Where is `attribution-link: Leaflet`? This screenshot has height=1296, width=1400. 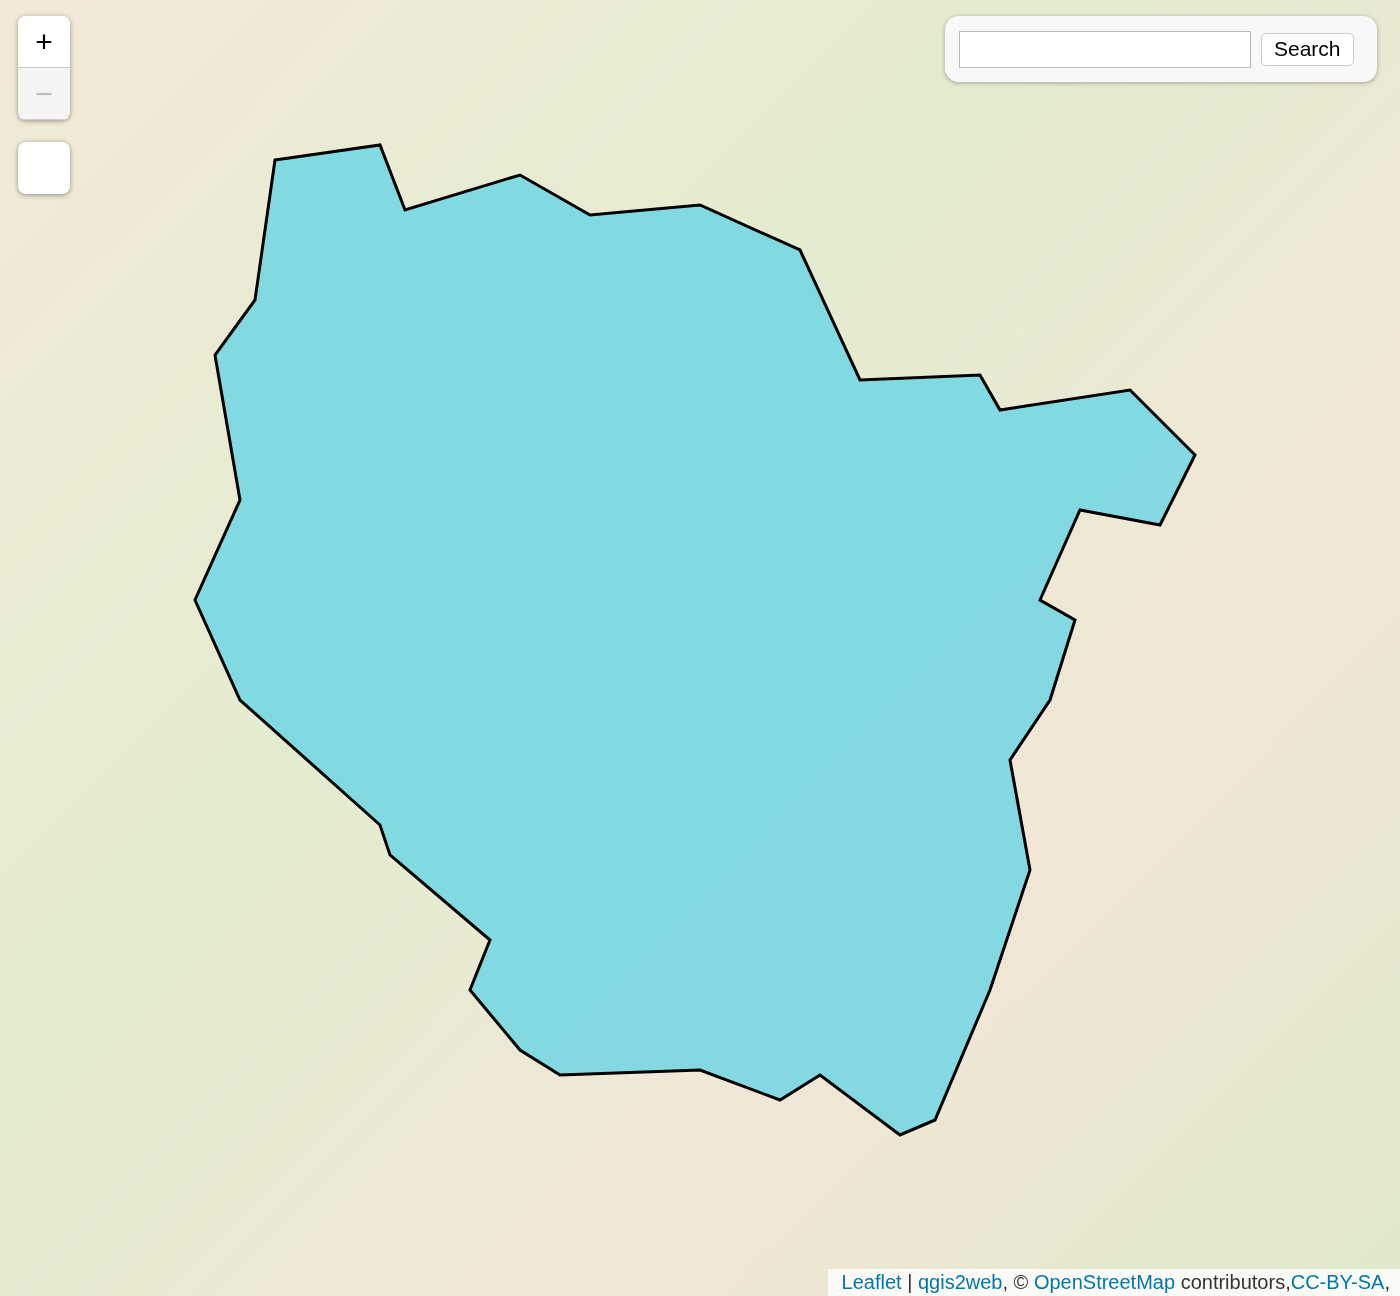 attribution-link: Leaflet is located at coordinates (871, 1282).